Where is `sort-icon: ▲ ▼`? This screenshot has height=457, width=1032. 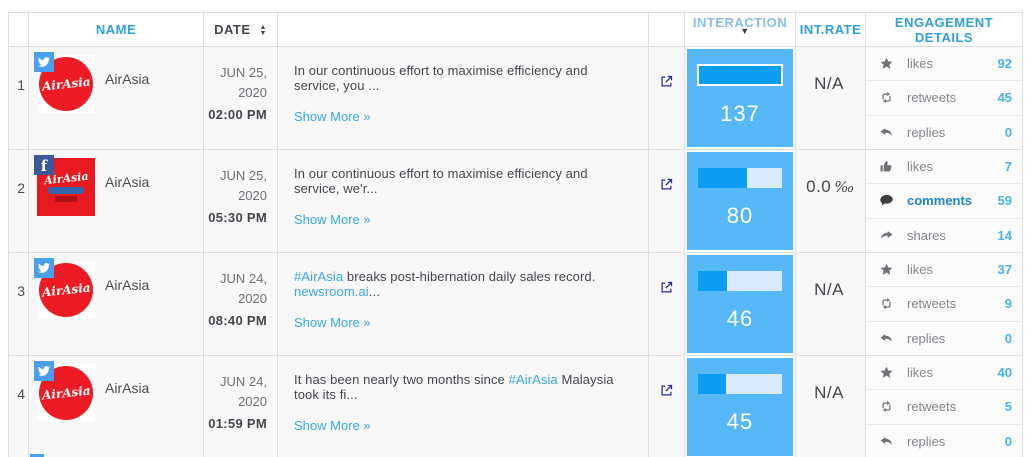
sort-icon: ▲ ▼ is located at coordinates (263, 30).